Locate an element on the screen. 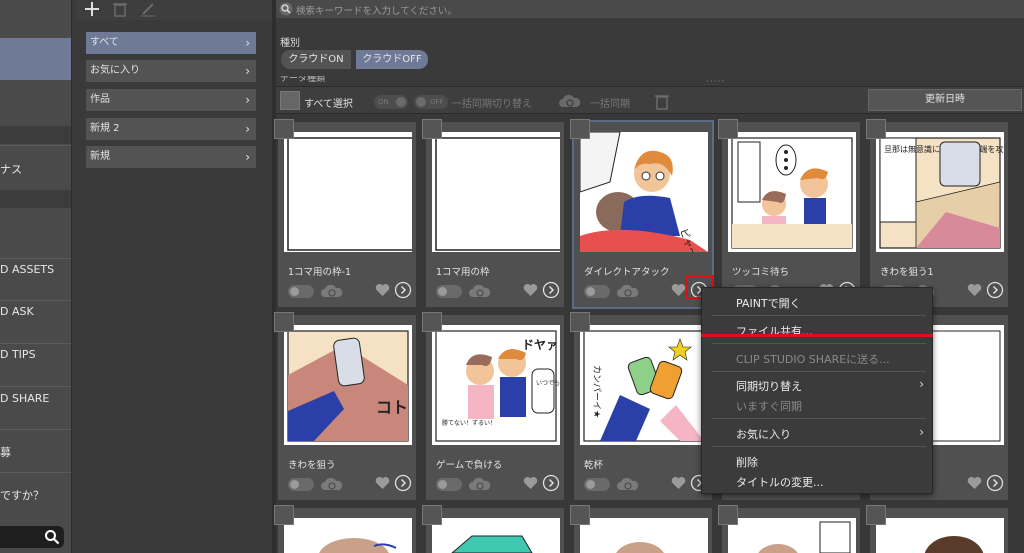 This screenshot has height=553, width=1024. card-thumbnail: コト is located at coordinates (348, 385).